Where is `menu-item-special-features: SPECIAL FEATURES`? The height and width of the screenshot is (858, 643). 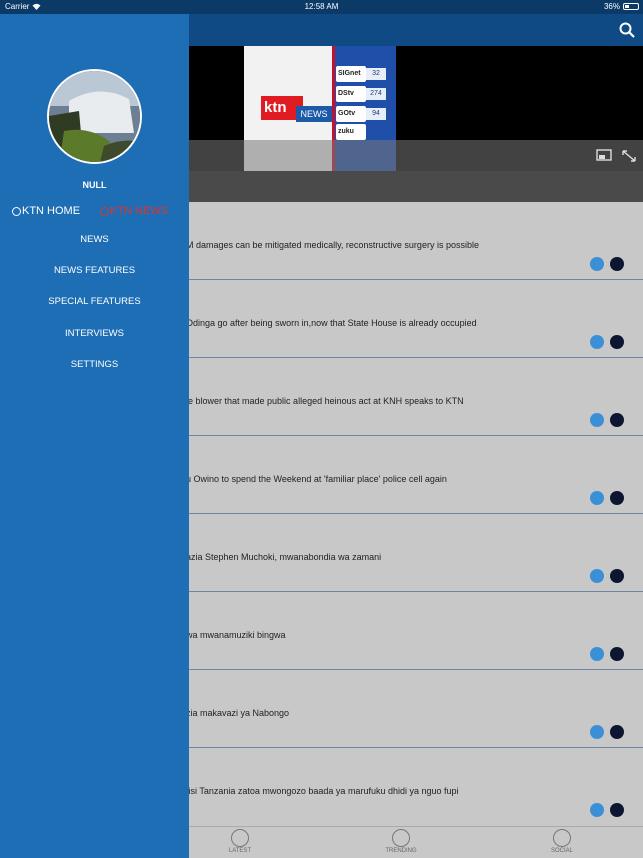
menu-item-special-features: SPECIAL FEATURES is located at coordinates (94, 301).